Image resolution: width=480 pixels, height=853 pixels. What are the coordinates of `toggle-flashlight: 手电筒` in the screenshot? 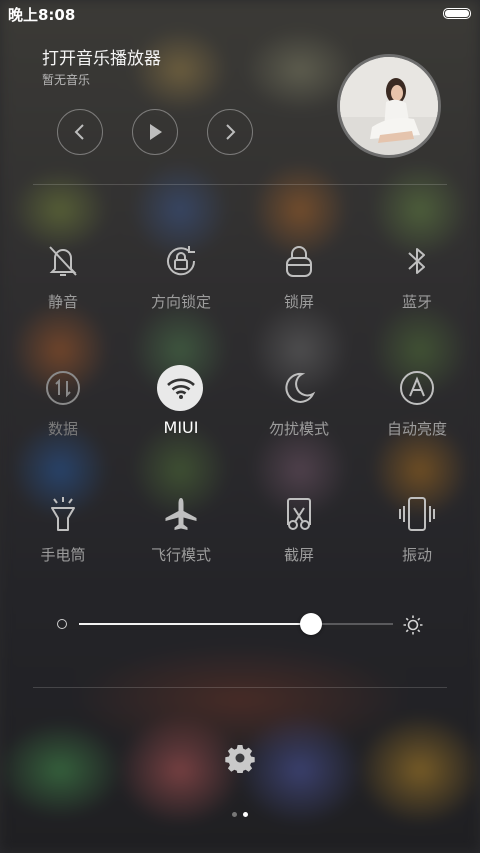 It's located at (63, 540).